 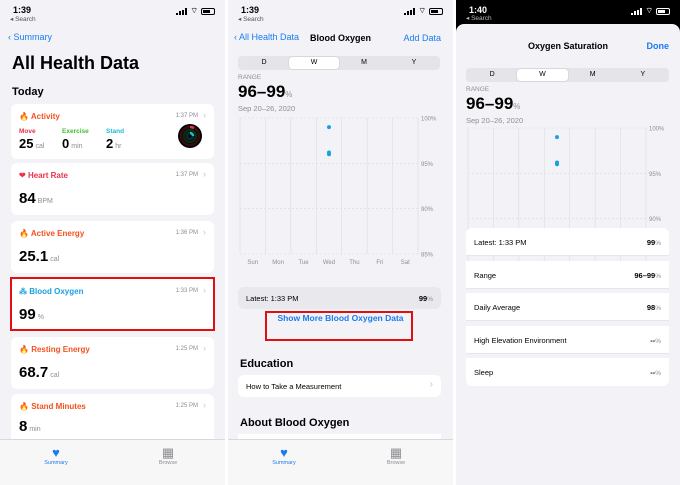 I want to click on y-tick-label: 95%, so click(x=655, y=175).